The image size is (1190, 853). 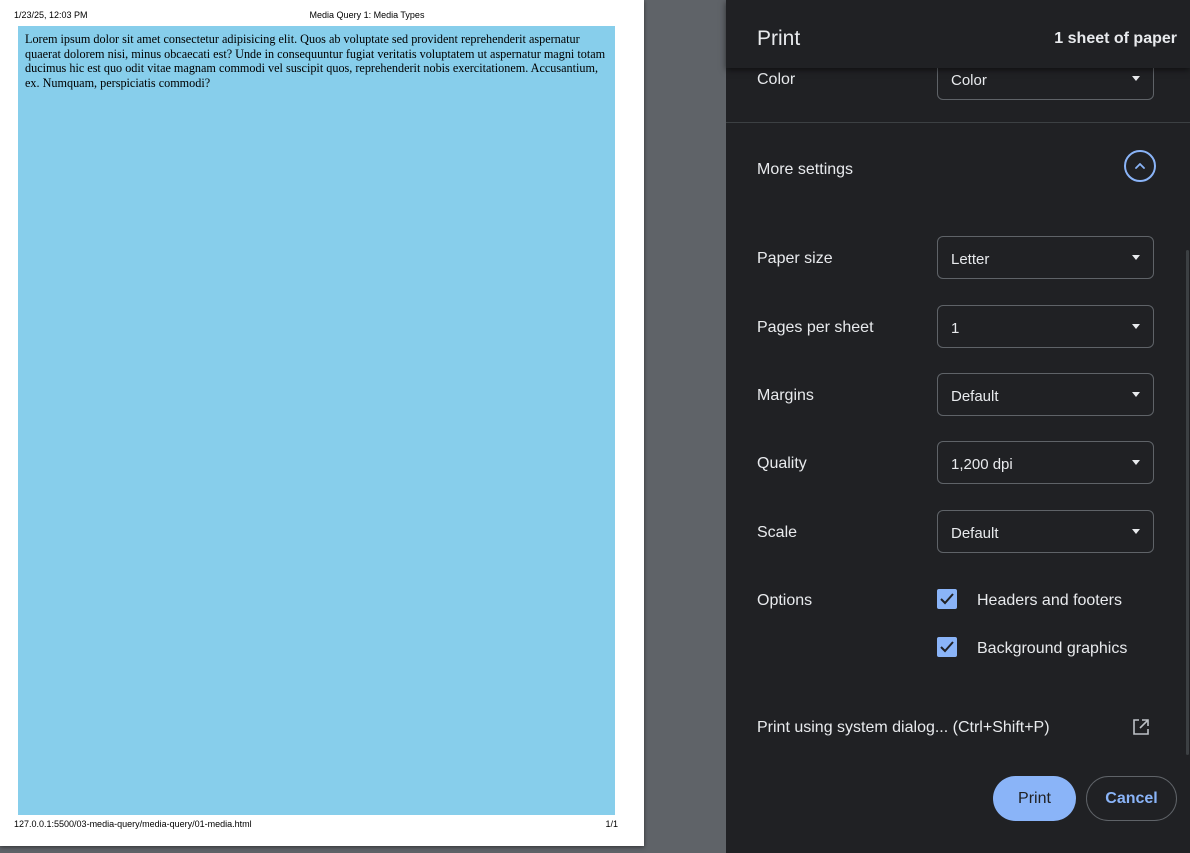 What do you see at coordinates (975, 533) in the screenshot?
I see `scale-value: Default` at bounding box center [975, 533].